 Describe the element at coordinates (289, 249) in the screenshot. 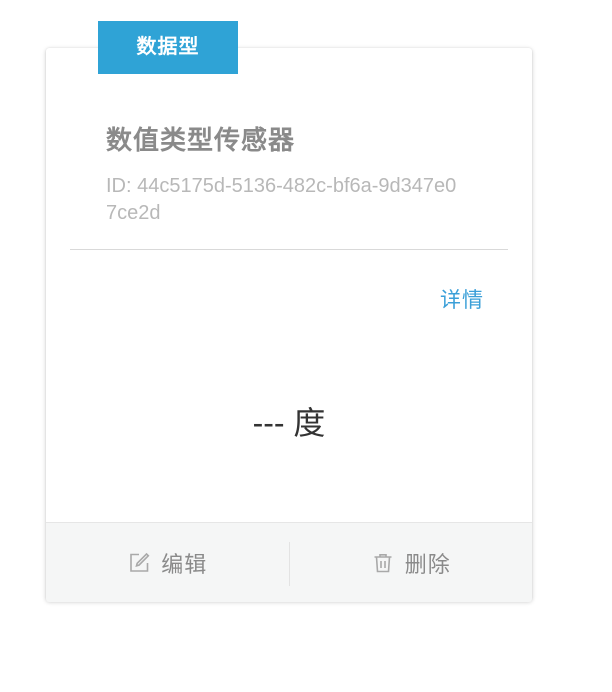

I see `card-divider` at that location.